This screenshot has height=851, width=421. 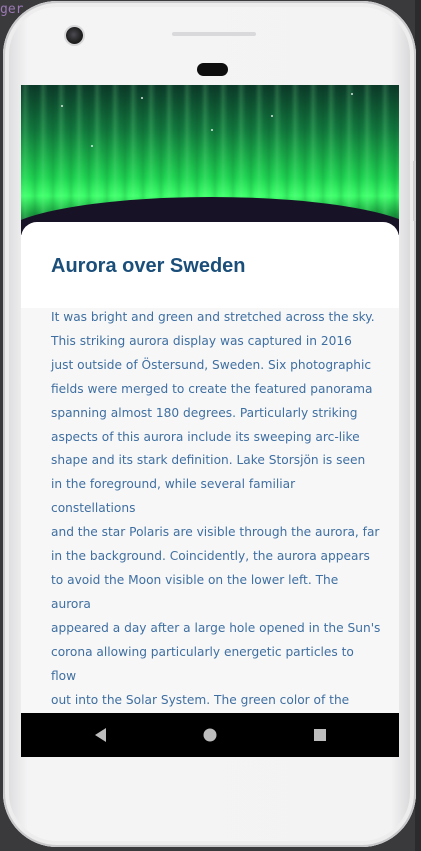 What do you see at coordinates (320, 735) in the screenshot?
I see `recents-square-icon` at bounding box center [320, 735].